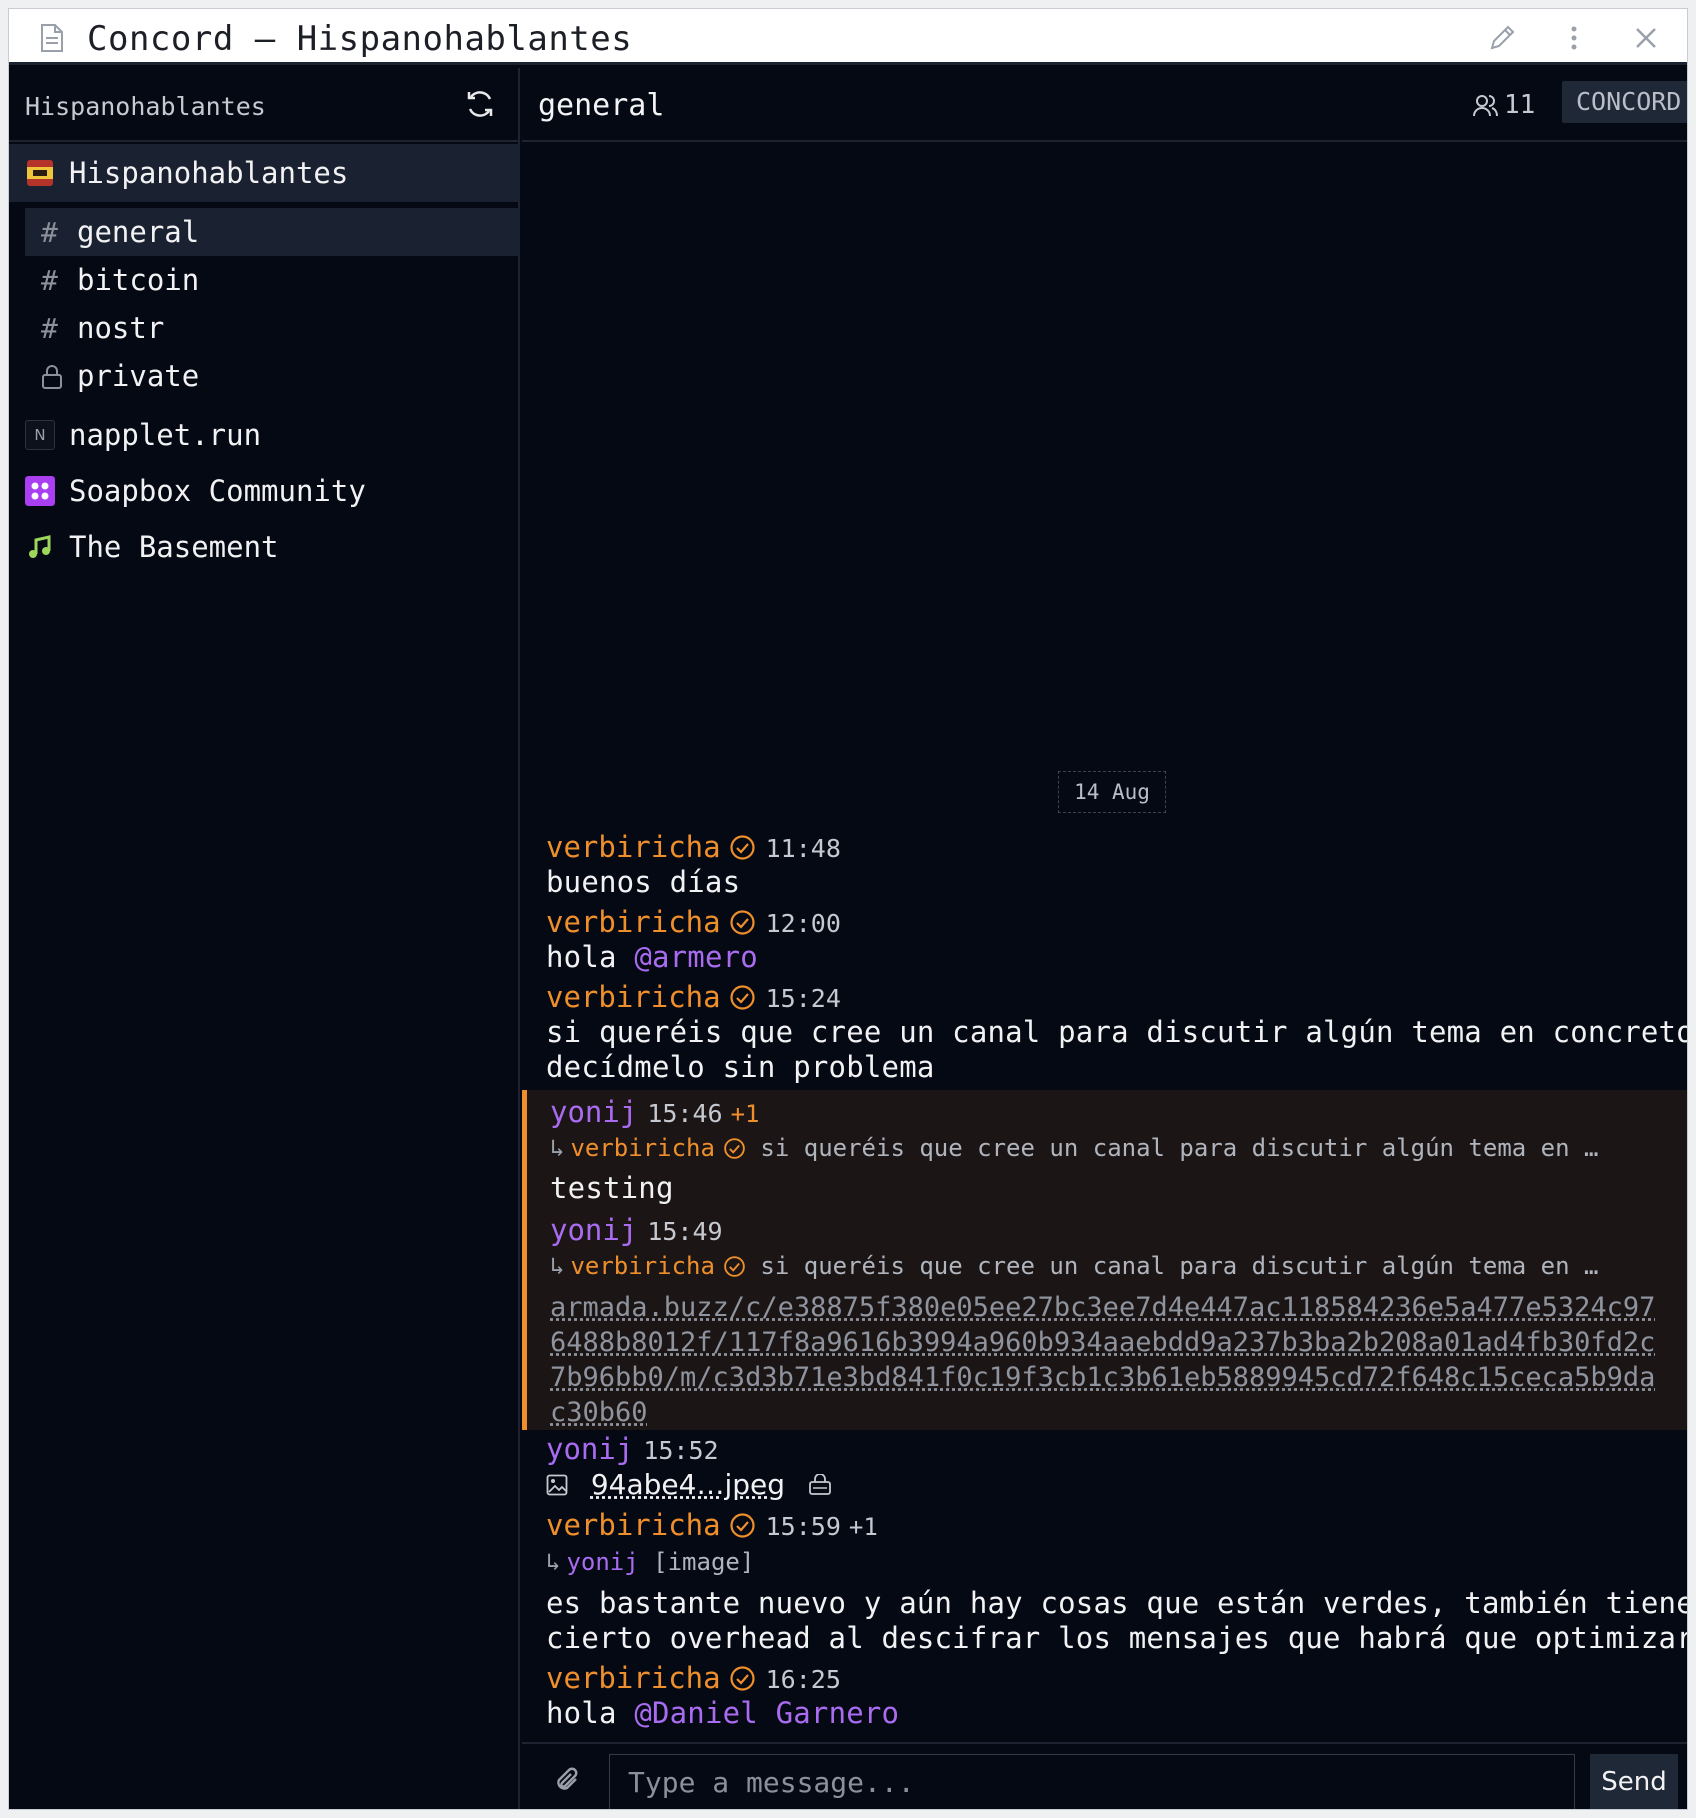 Image resolution: width=1696 pixels, height=1818 pixels. What do you see at coordinates (138, 232) in the screenshot?
I see `channel-label: general` at bounding box center [138, 232].